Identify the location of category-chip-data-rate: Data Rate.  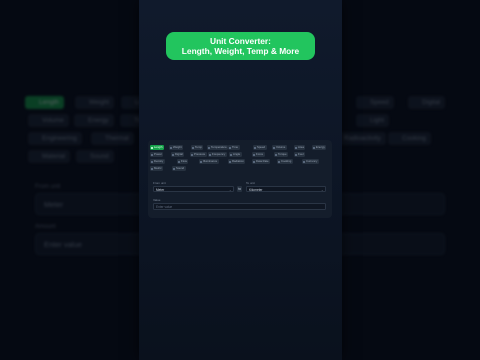
(261, 161).